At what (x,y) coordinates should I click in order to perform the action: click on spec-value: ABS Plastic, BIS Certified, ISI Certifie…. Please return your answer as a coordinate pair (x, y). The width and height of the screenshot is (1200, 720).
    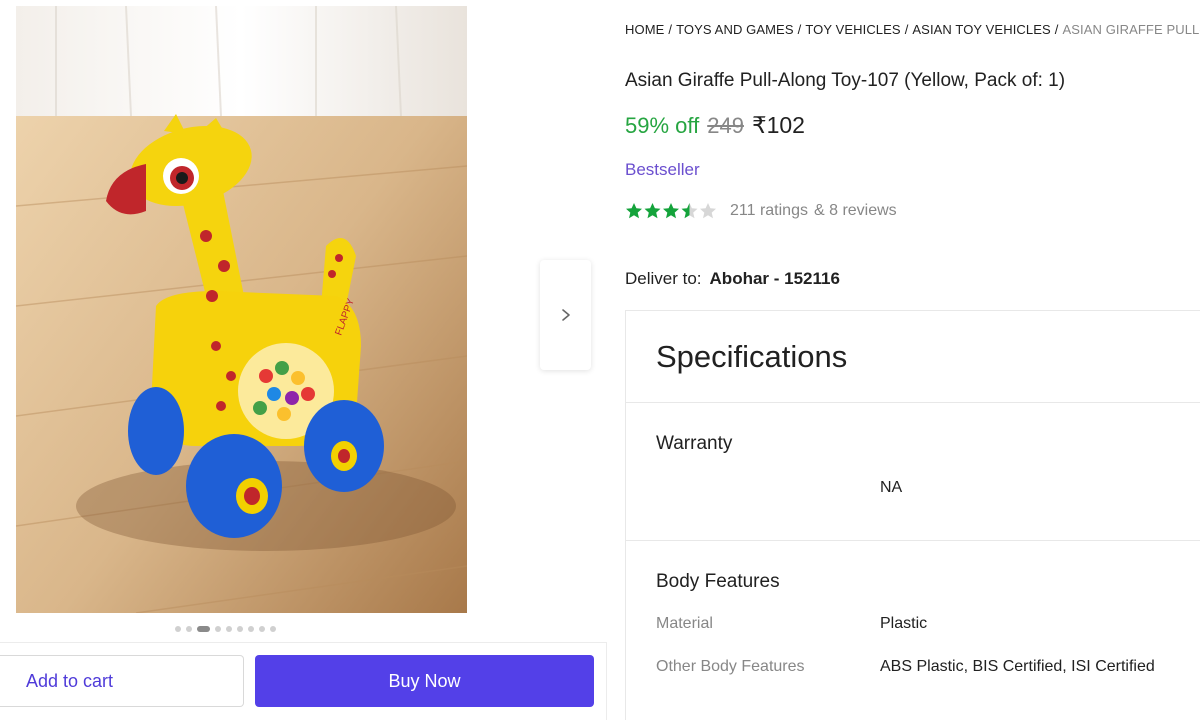
    Looking at the image, I should click on (1017, 666).